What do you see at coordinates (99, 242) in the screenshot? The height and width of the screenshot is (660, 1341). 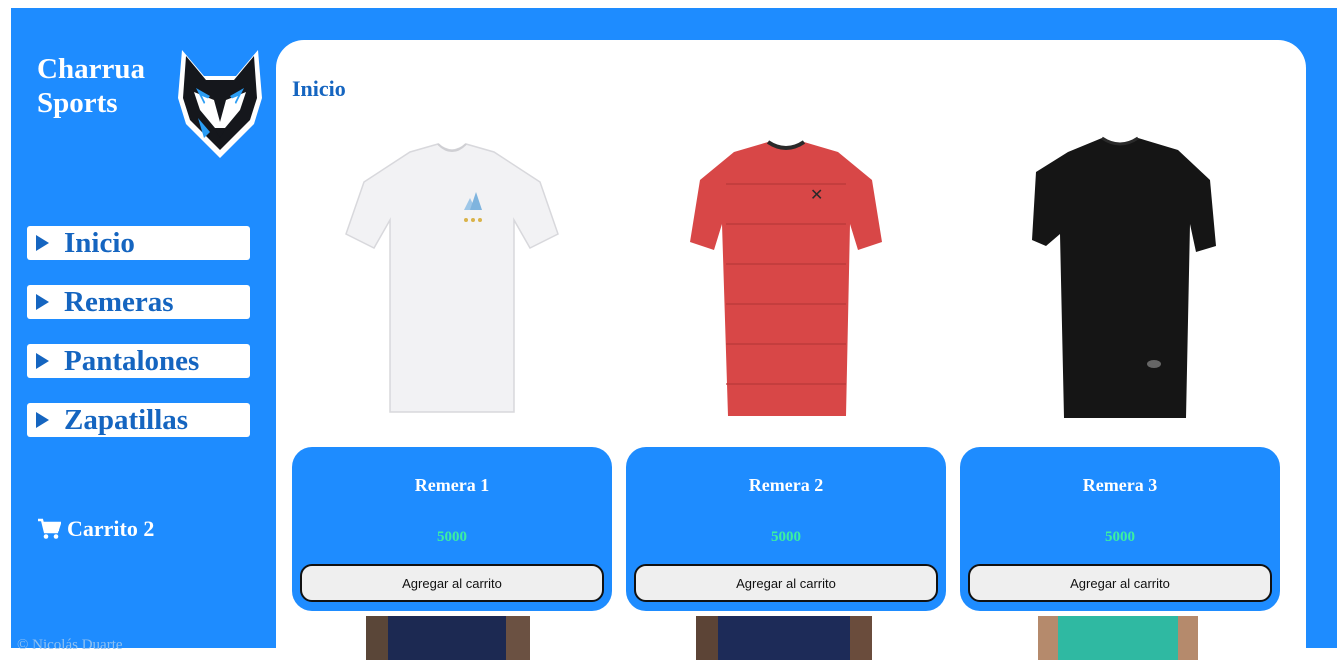 I see `sidebar-item-label: Inicio` at bounding box center [99, 242].